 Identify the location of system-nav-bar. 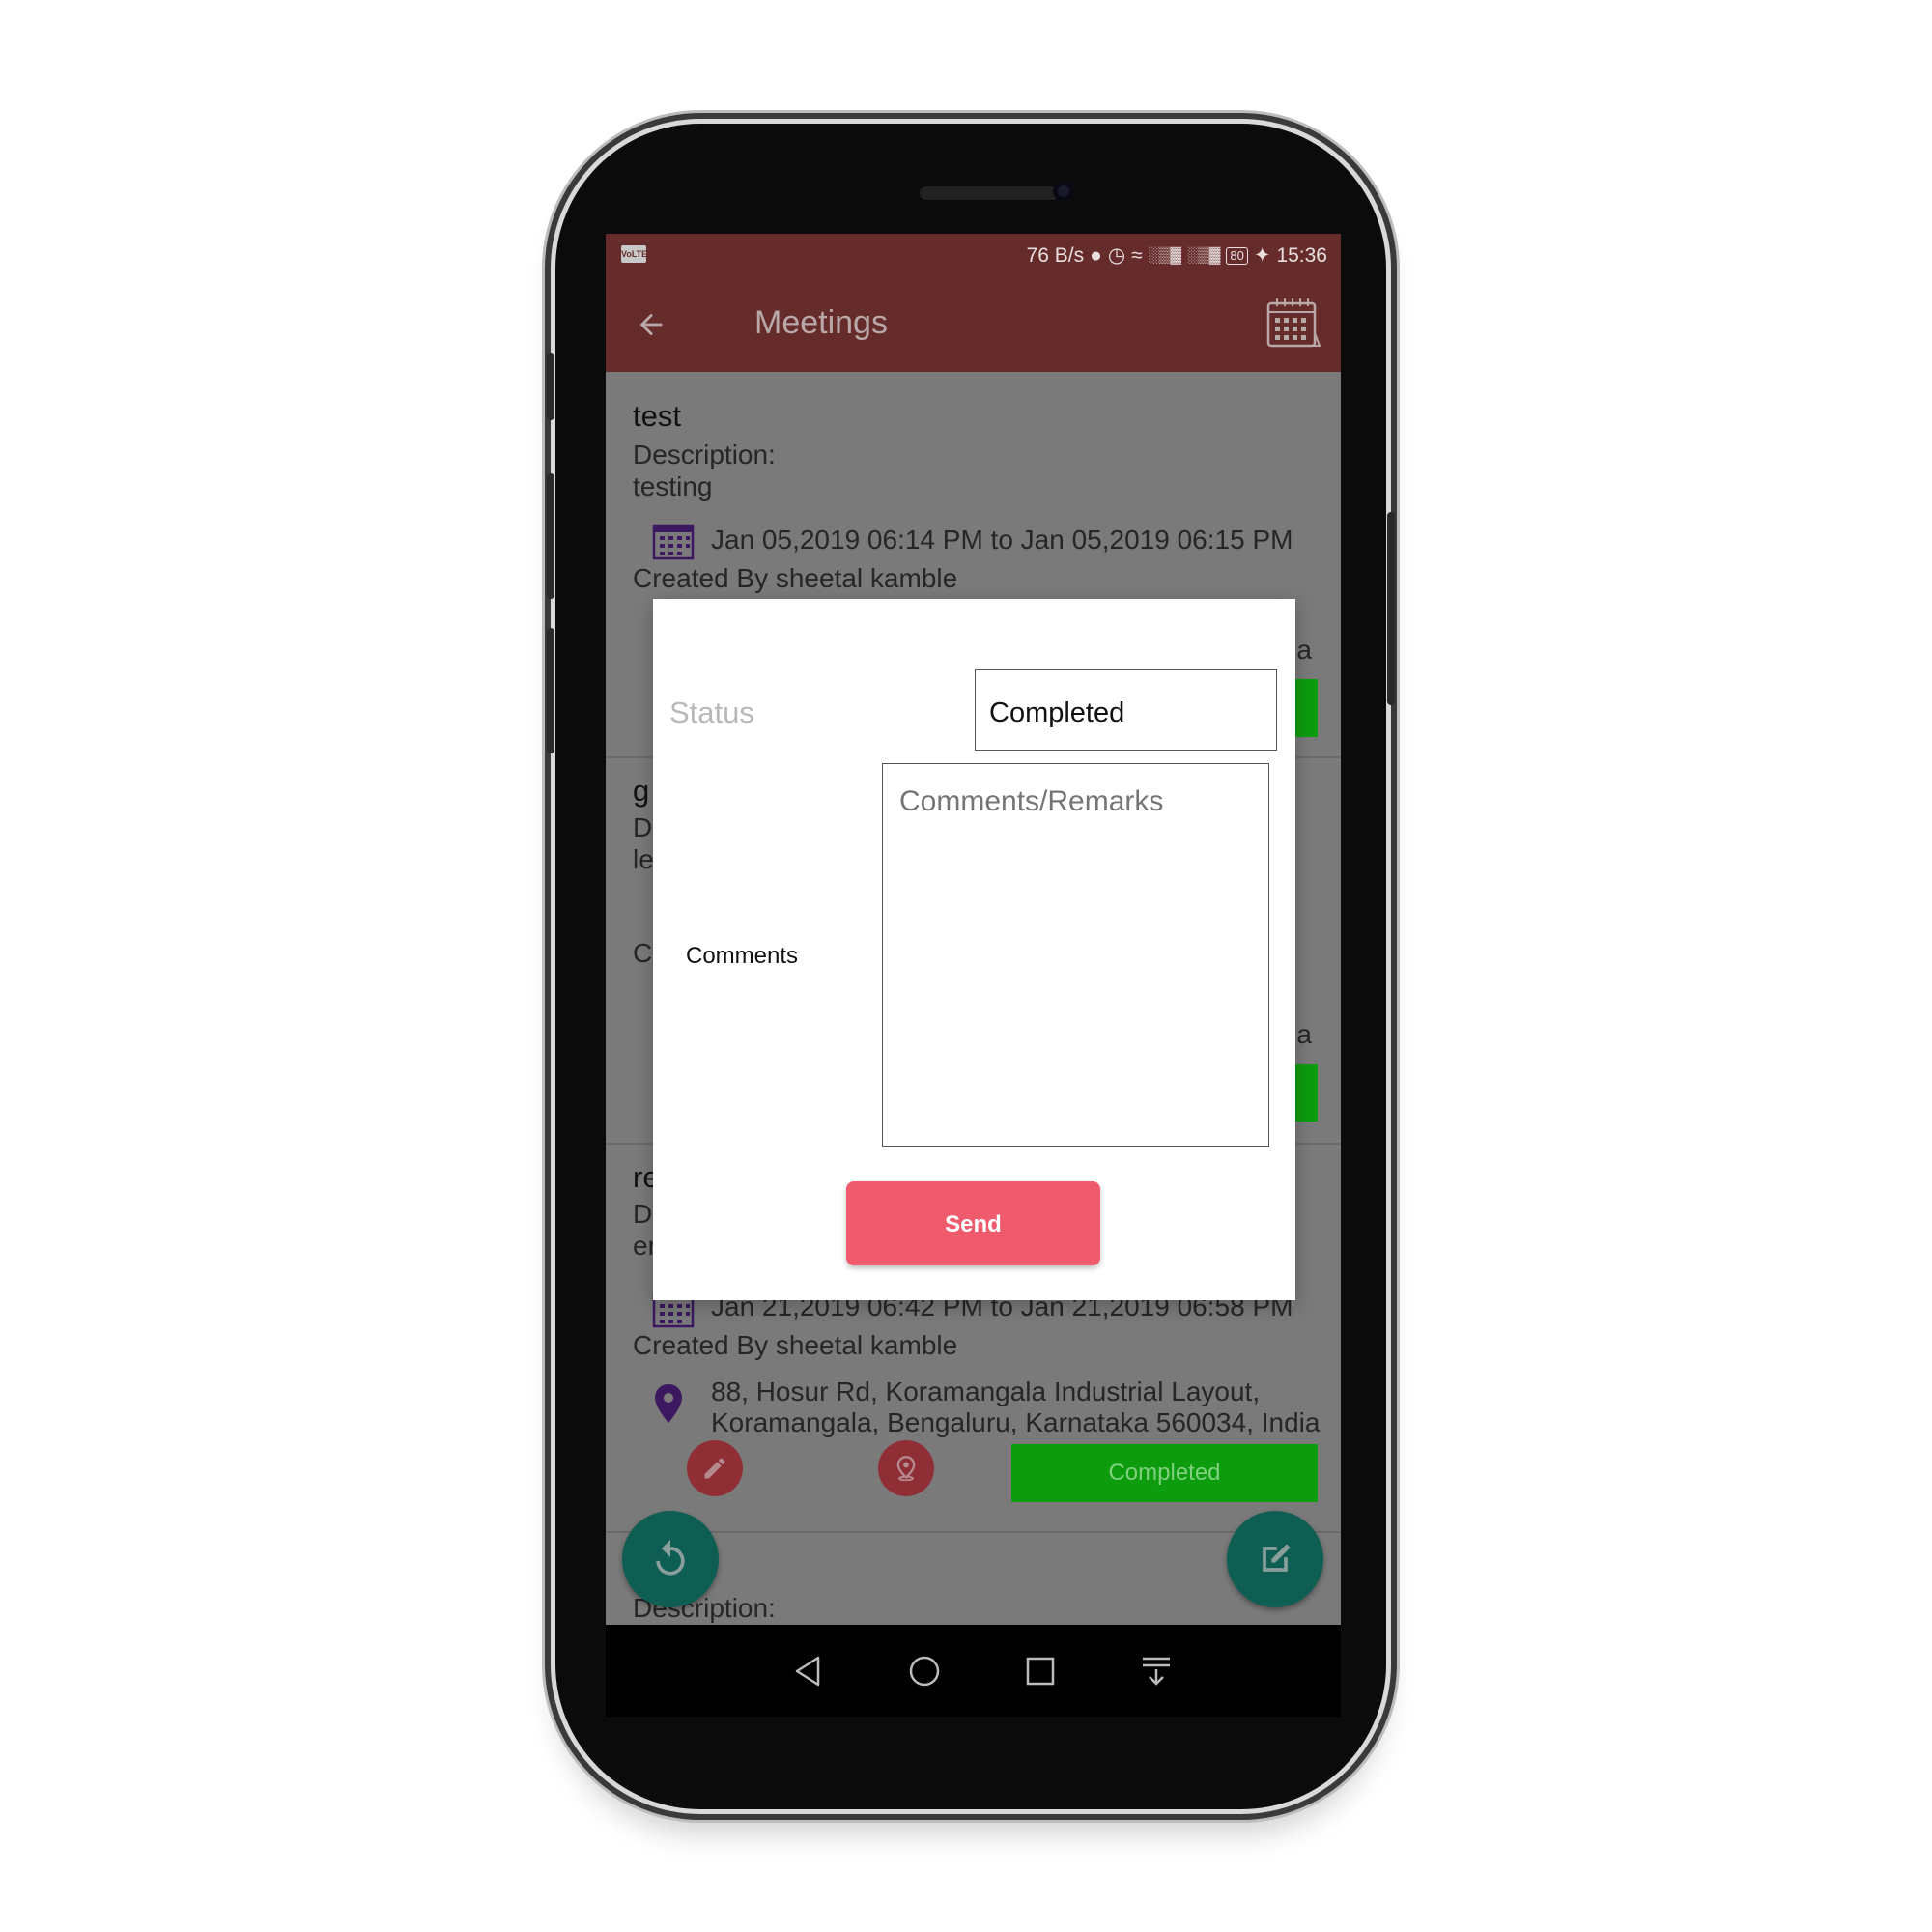
(973, 1671).